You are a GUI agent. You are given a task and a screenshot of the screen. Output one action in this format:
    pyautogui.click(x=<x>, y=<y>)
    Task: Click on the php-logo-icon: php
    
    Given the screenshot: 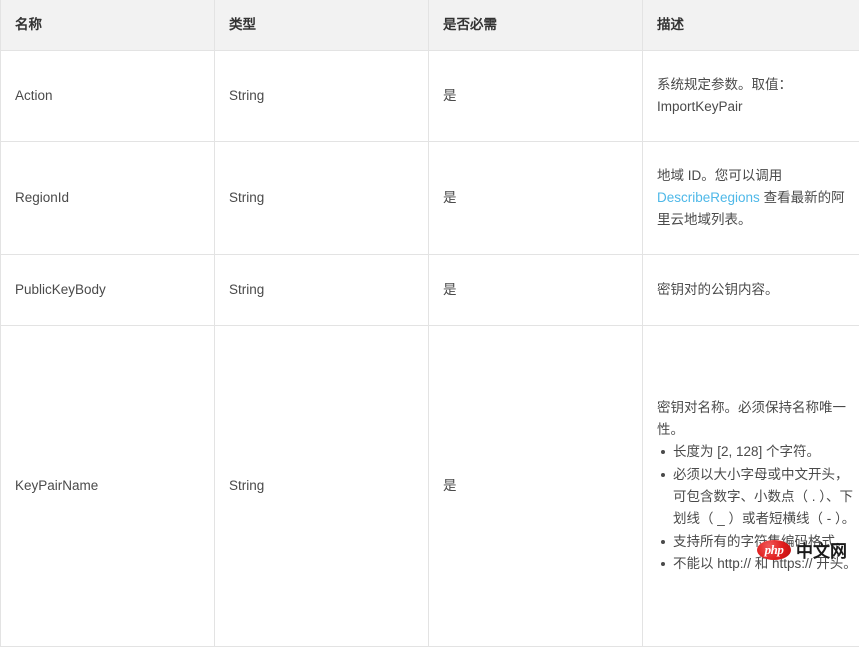 What is the action you would take?
    pyautogui.click(x=774, y=550)
    